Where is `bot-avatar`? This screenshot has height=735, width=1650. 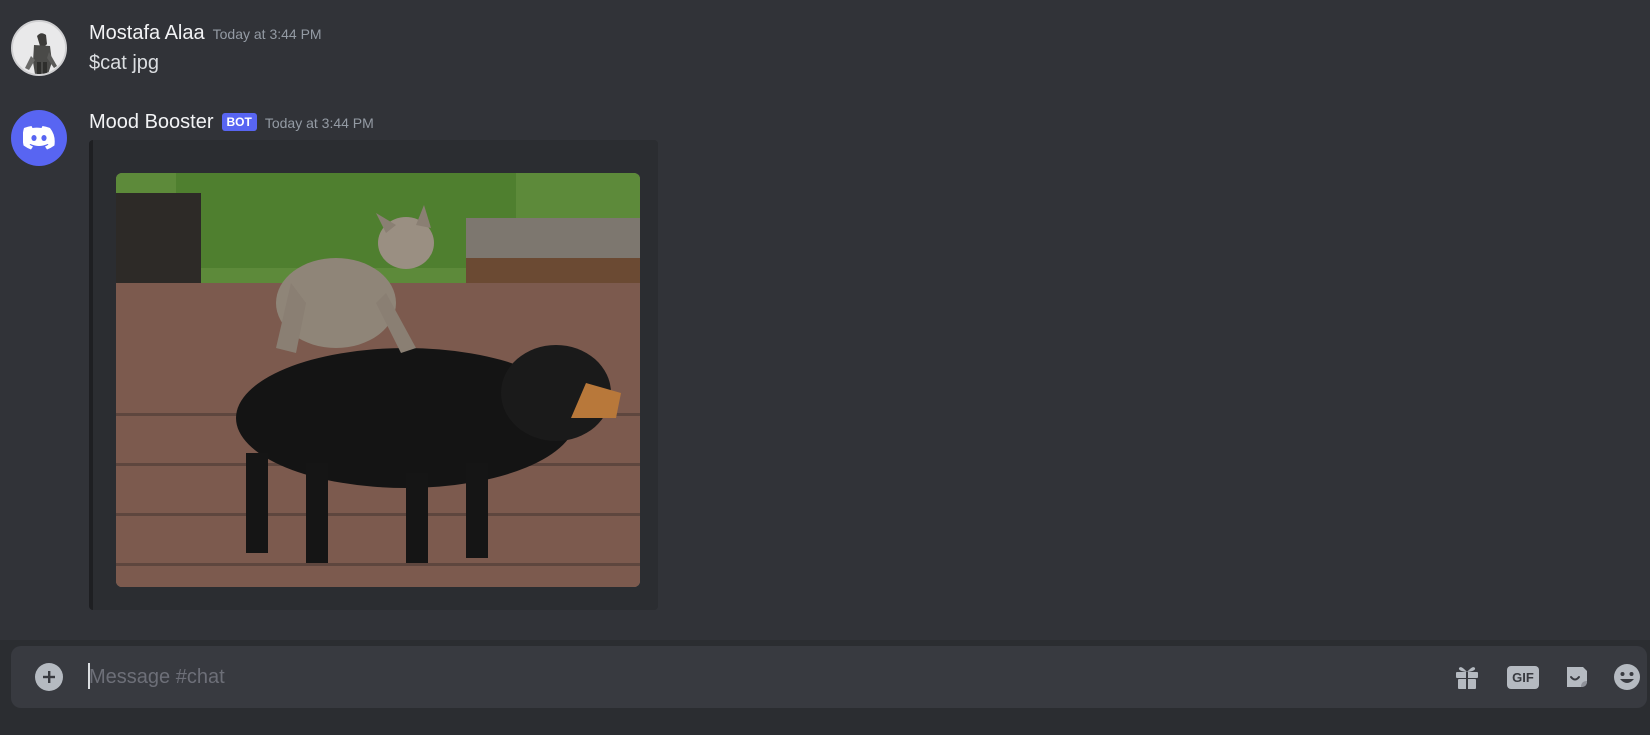
bot-avatar is located at coordinates (39, 138).